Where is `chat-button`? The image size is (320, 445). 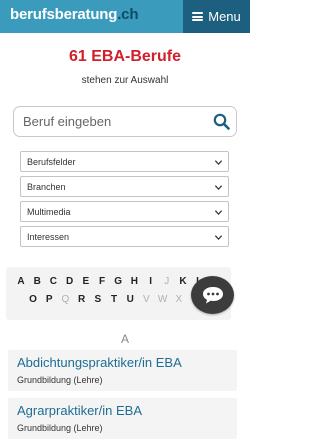
chat-button is located at coordinates (212, 295).